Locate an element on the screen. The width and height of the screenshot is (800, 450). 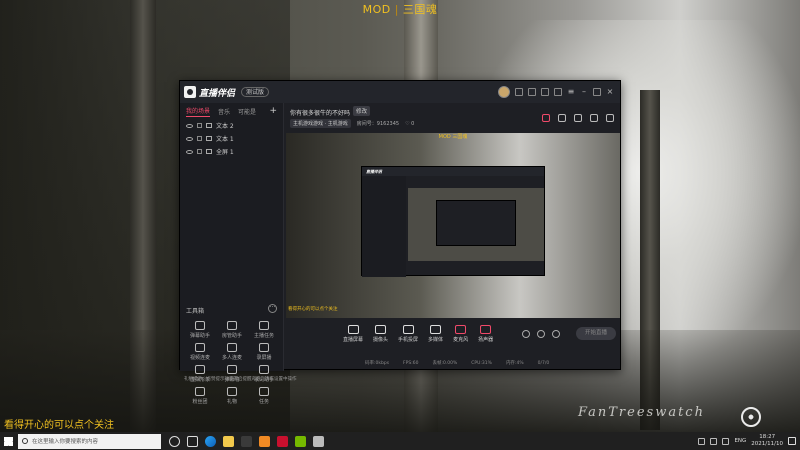
message-icon is located at coordinates (519, 92).